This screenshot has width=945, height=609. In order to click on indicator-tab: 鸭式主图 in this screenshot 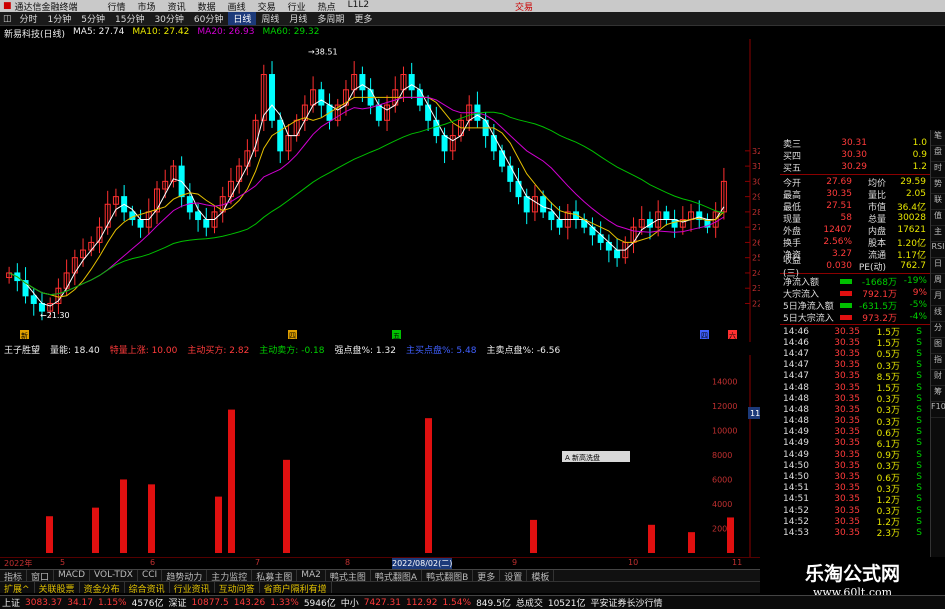, I will do `click(348, 576)`.